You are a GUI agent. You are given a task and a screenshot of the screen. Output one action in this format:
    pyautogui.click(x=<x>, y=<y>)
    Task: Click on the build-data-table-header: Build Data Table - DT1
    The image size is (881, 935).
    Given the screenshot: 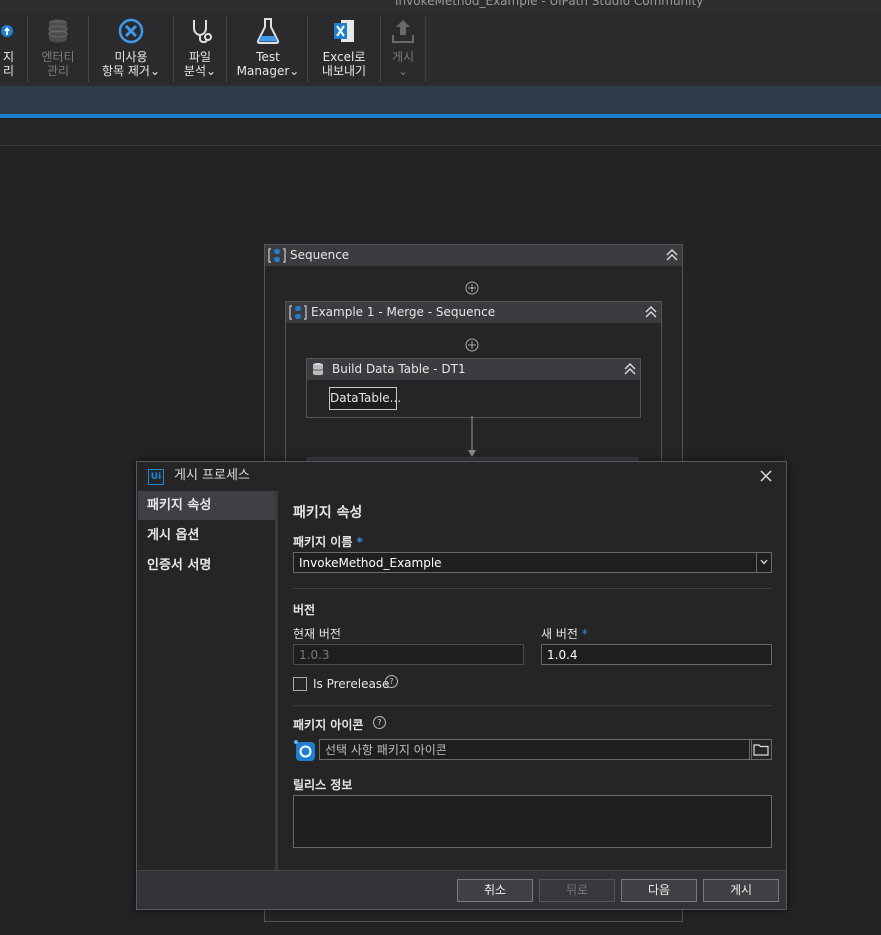 What is the action you would take?
    pyautogui.click(x=473, y=369)
    